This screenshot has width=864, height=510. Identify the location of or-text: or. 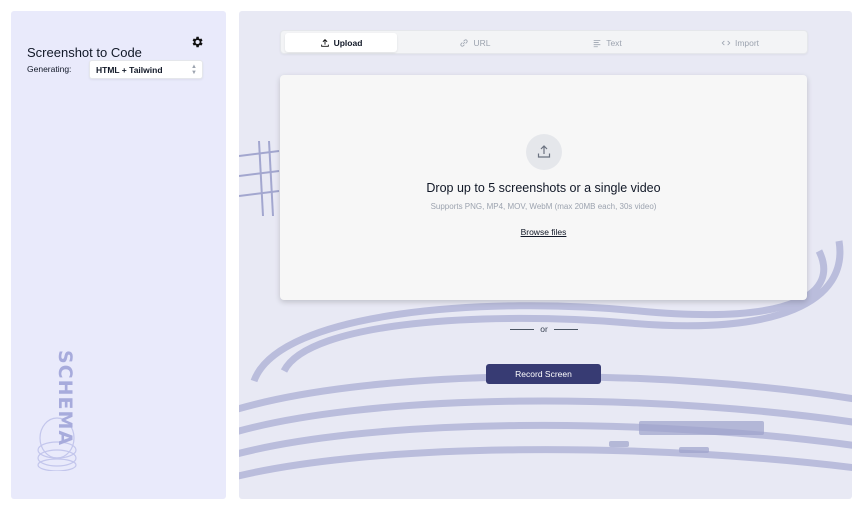
(544, 329).